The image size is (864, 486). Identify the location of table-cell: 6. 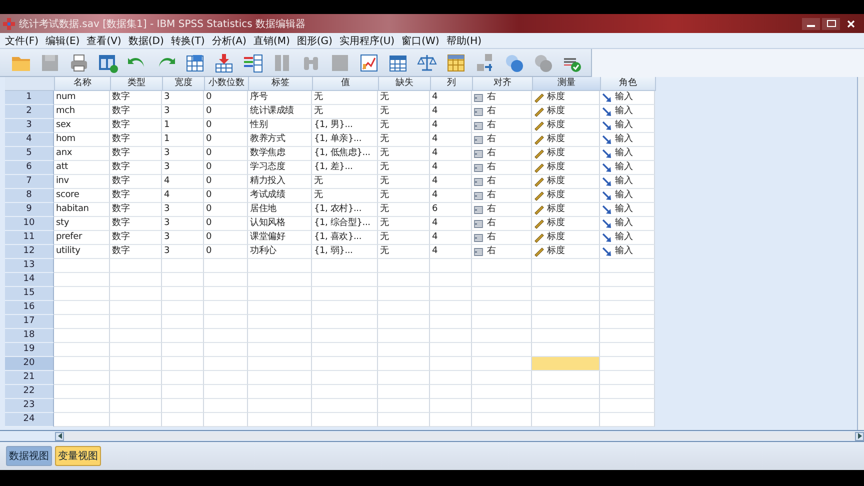
(451, 210).